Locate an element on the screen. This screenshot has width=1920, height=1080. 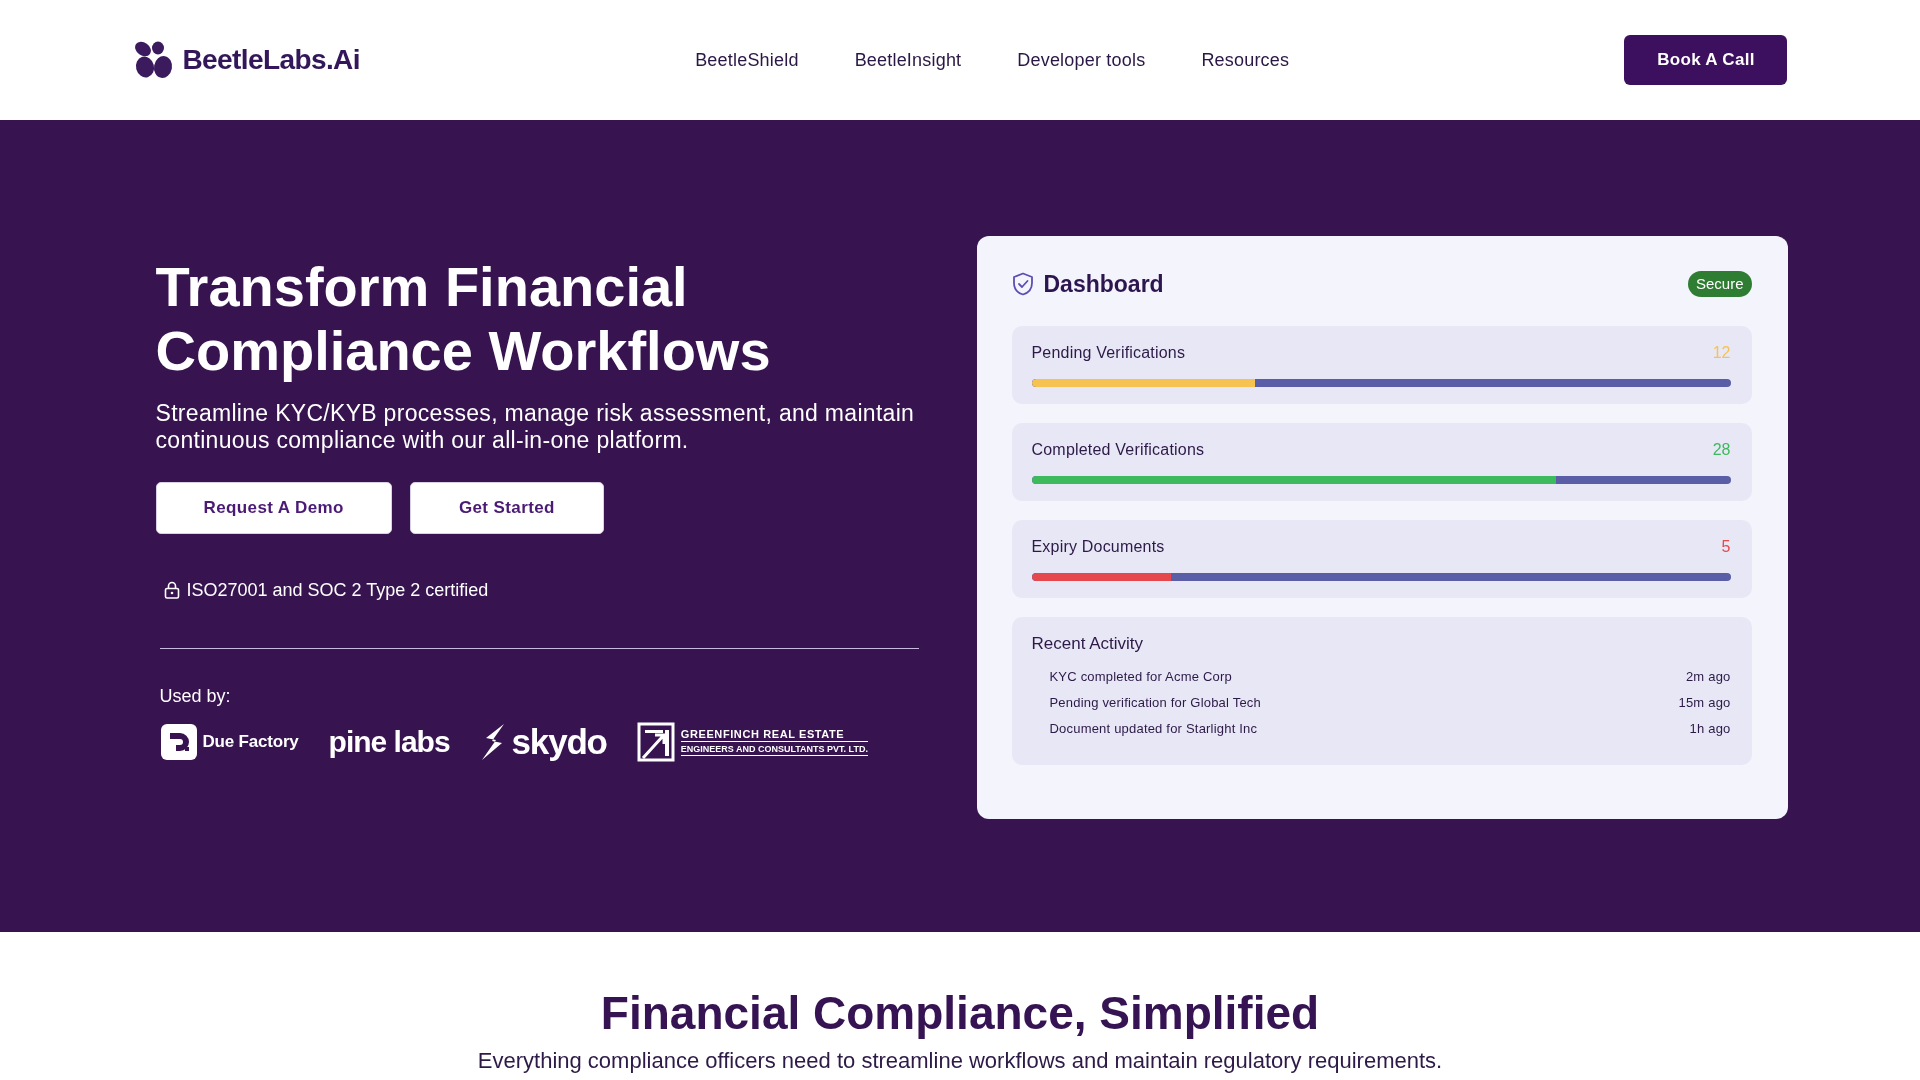
metric-label: Pending Verifications is located at coordinates (1108, 353).